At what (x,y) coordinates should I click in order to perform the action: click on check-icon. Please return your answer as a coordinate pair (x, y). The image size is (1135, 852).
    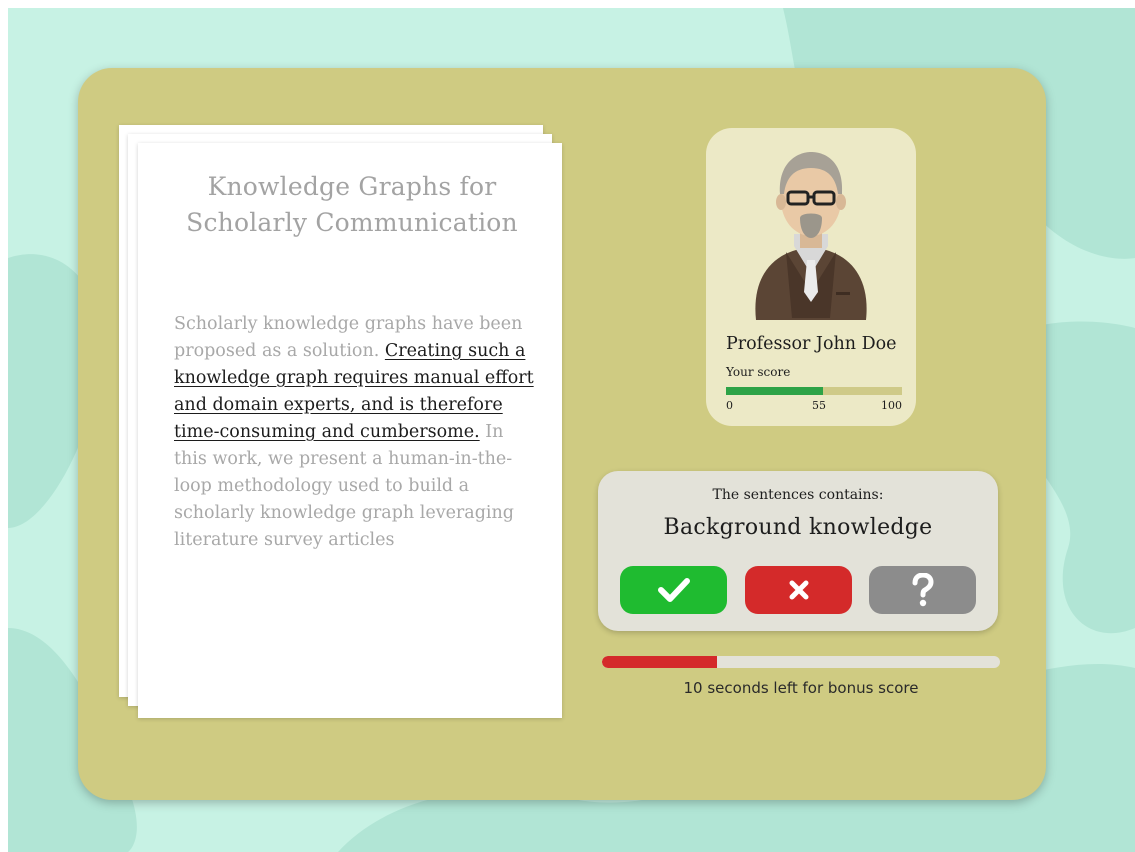
    Looking at the image, I should click on (673, 590).